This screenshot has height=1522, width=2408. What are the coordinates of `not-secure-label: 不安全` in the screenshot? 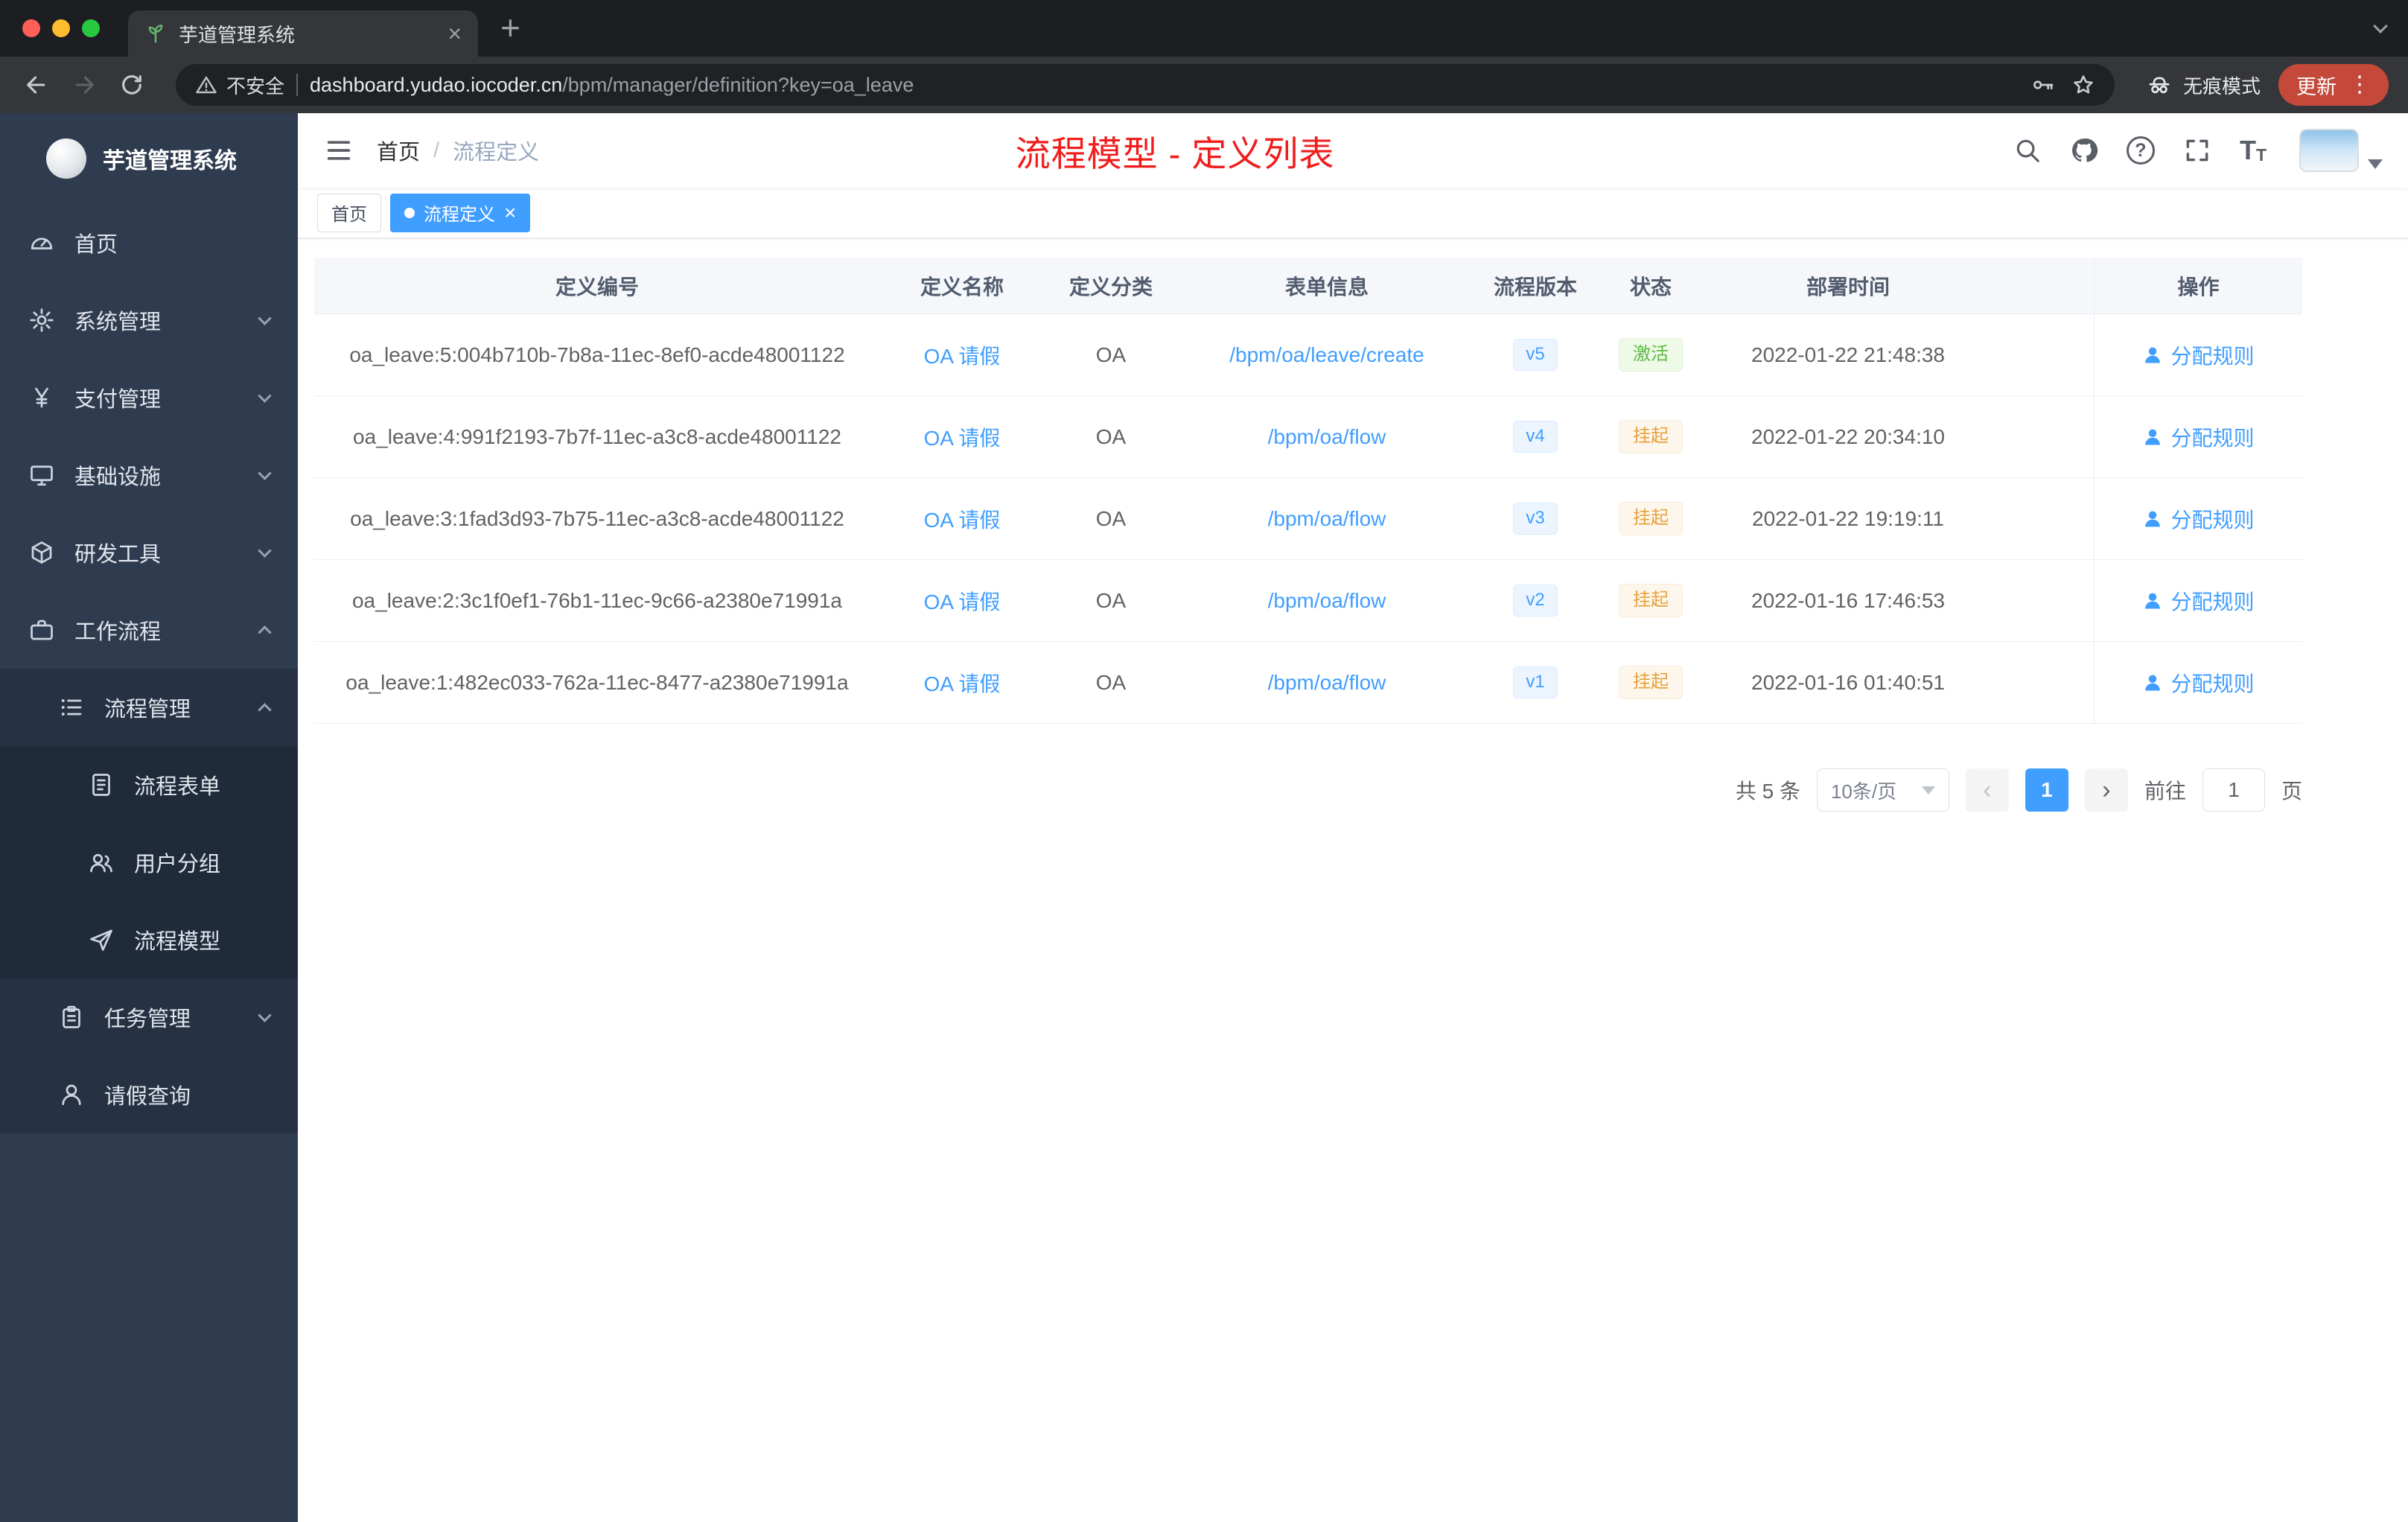 It's located at (255, 85).